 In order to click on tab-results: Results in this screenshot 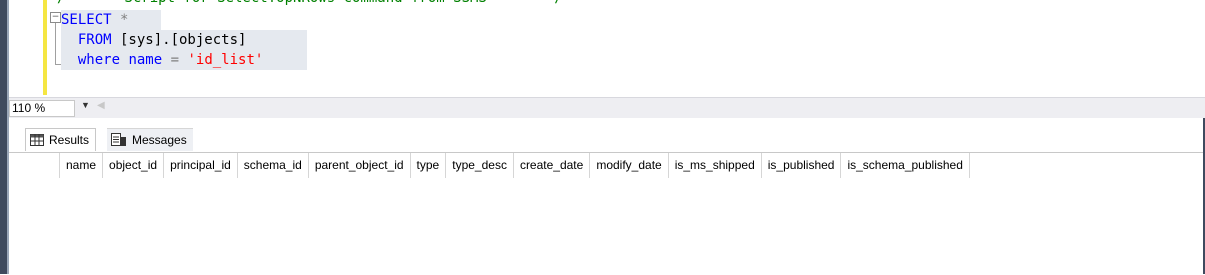, I will do `click(61, 139)`.